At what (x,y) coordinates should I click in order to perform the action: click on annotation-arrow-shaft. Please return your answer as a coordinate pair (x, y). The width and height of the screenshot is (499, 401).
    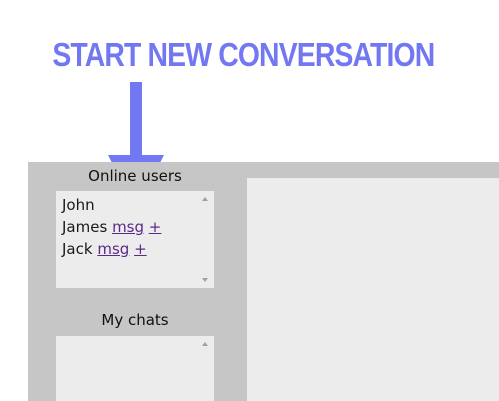
    Looking at the image, I should click on (136, 120).